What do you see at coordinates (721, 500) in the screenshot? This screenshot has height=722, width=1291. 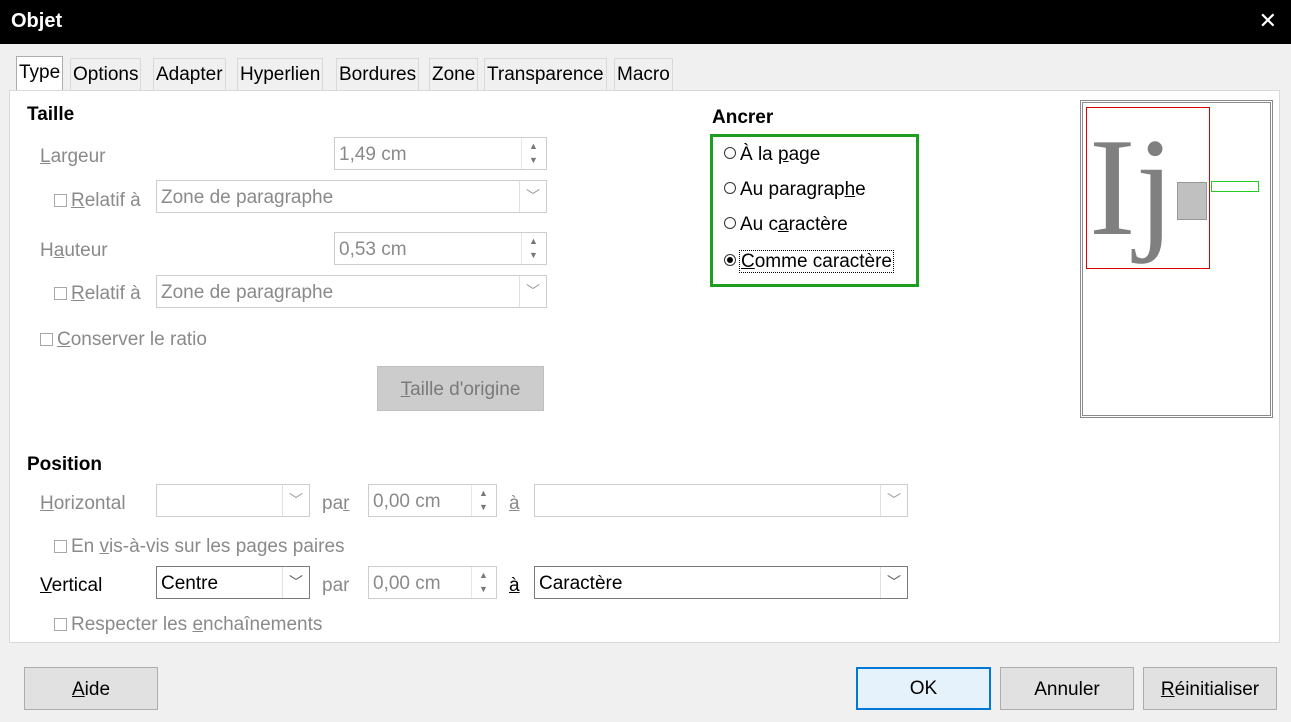 I see `horizontal-to-dropdown: ﹀` at bounding box center [721, 500].